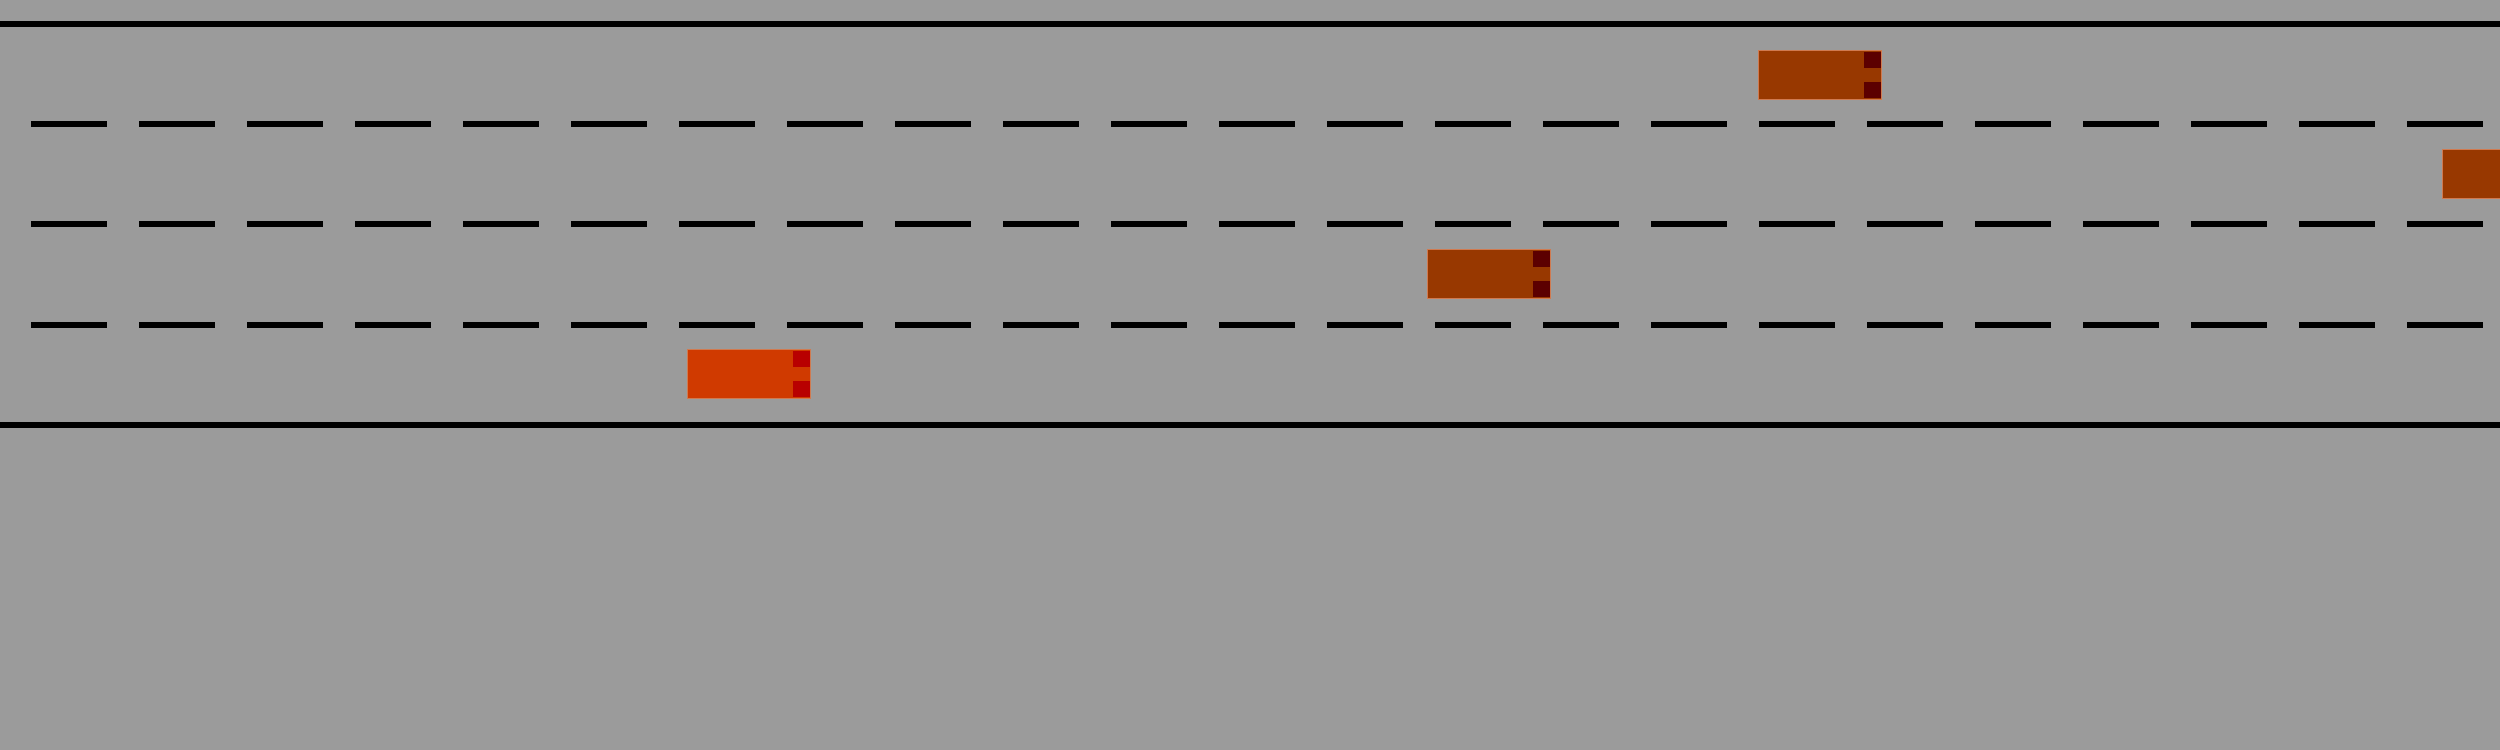  I want to click on road-bottom-edge, so click(1250, 425).